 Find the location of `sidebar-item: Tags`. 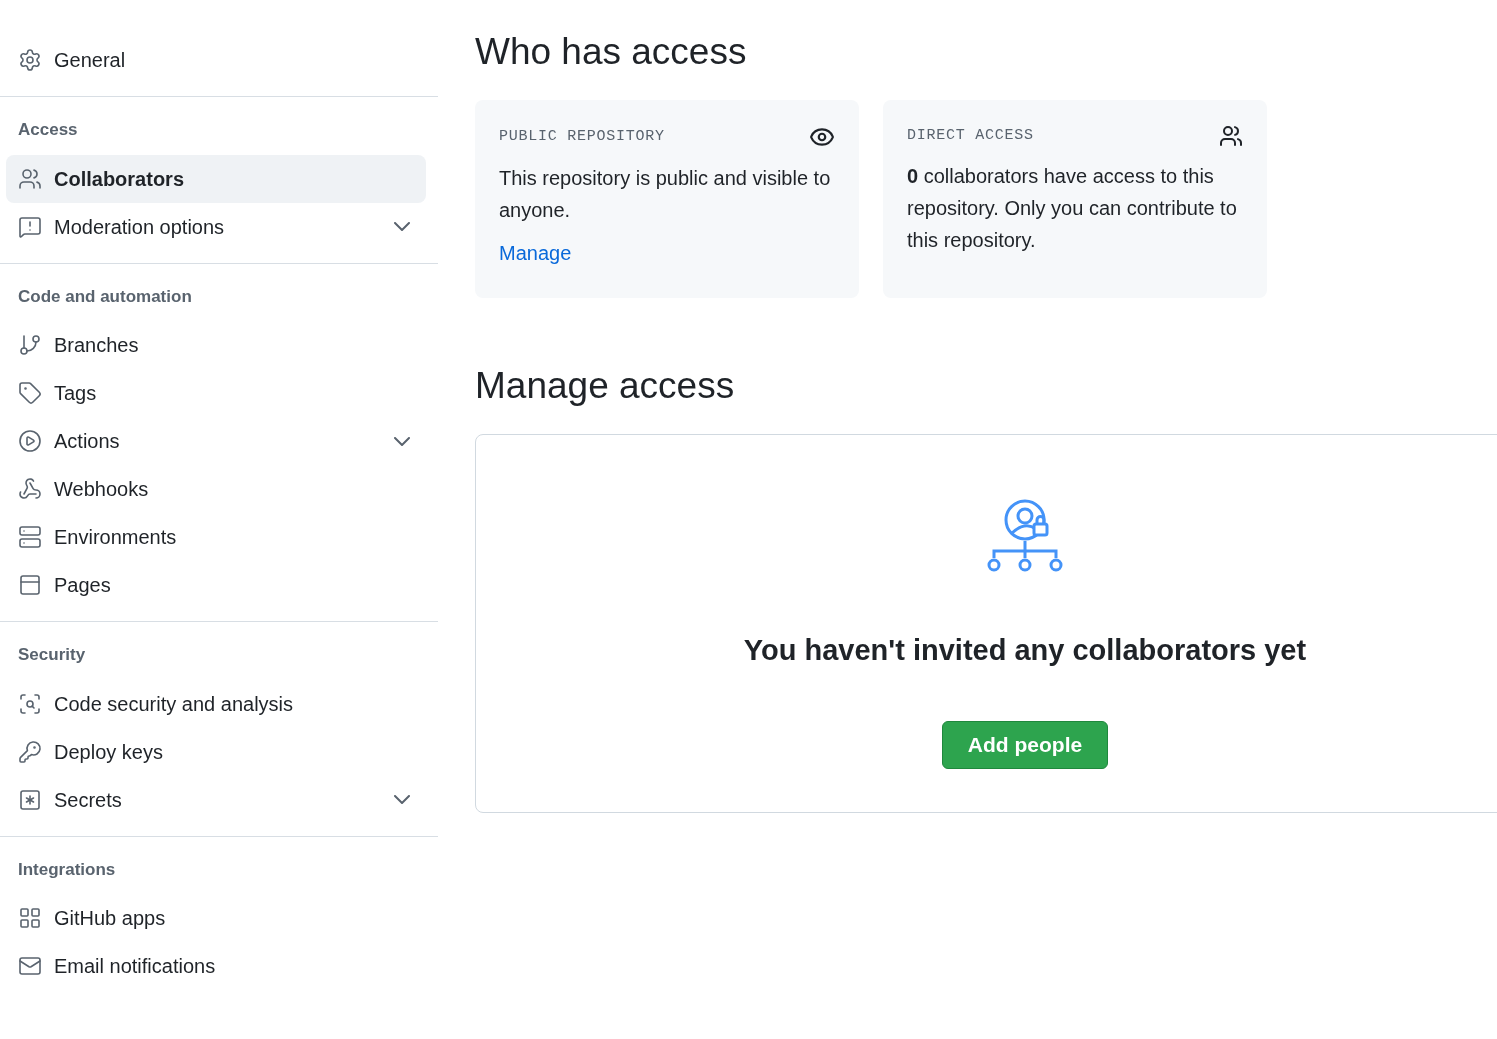

sidebar-item: Tags is located at coordinates (216, 393).